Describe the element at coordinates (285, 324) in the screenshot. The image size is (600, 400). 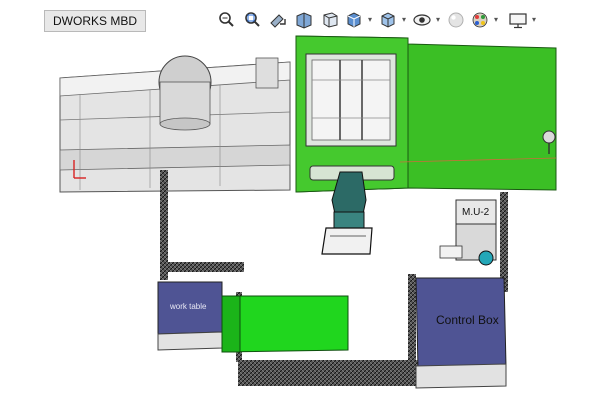
I see `conveyor` at that location.